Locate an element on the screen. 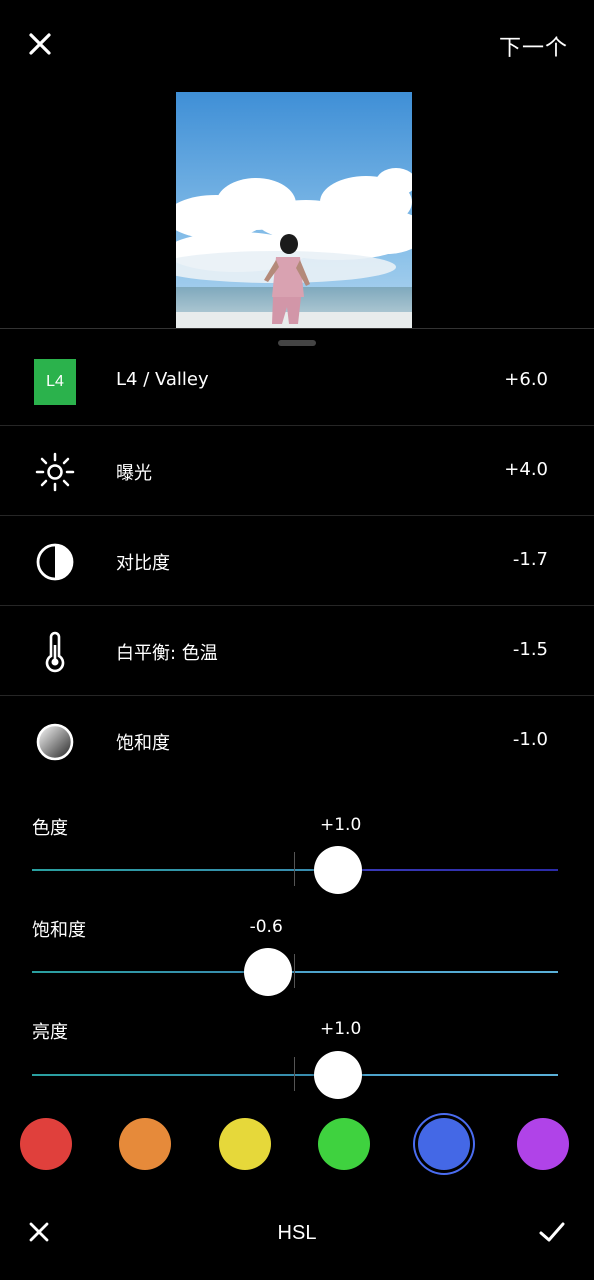  luminance-slider-knob is located at coordinates (338, 1075).